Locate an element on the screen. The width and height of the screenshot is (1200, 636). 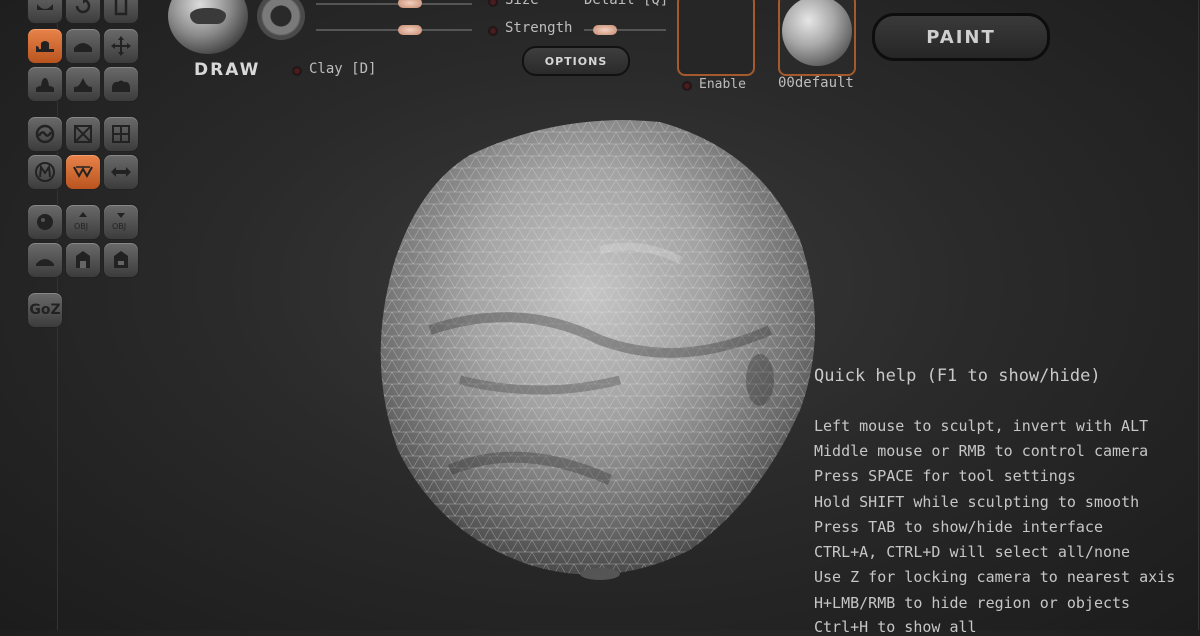
help-line: H+LMB/RMB to hide region or objects is located at coordinates (972, 603).